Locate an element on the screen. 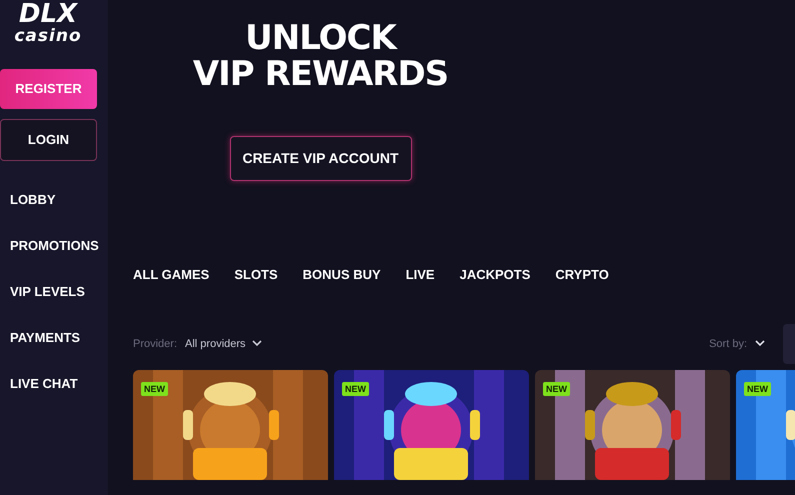  logo-title: DLX is located at coordinates (48, 14).